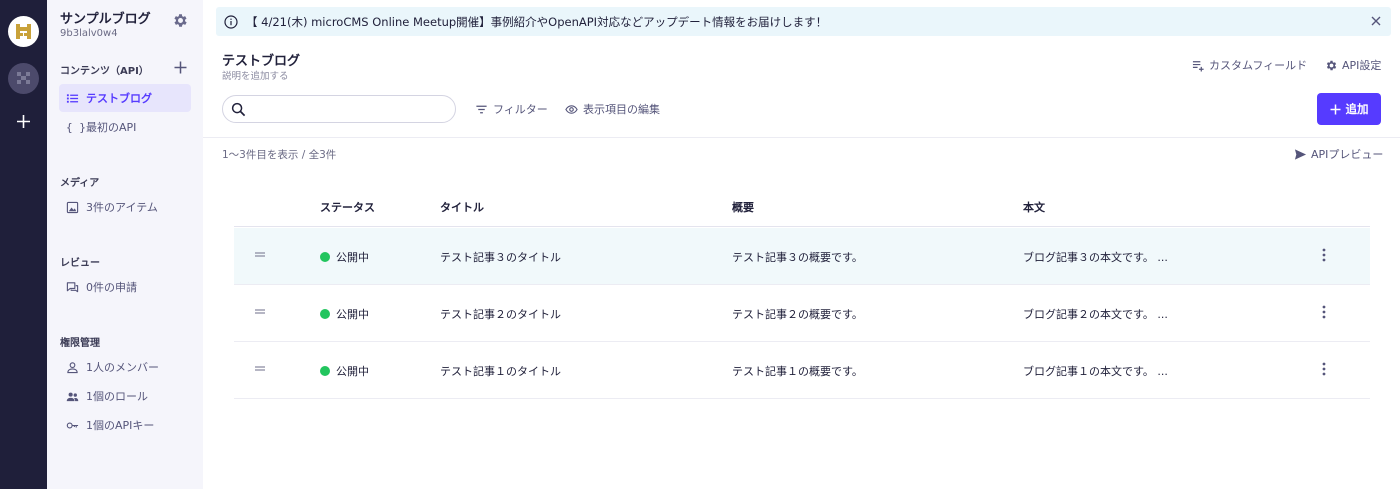 The height and width of the screenshot is (489, 1400). What do you see at coordinates (80, 343) in the screenshot?
I see `permission-section-heading: 権限管理` at bounding box center [80, 343].